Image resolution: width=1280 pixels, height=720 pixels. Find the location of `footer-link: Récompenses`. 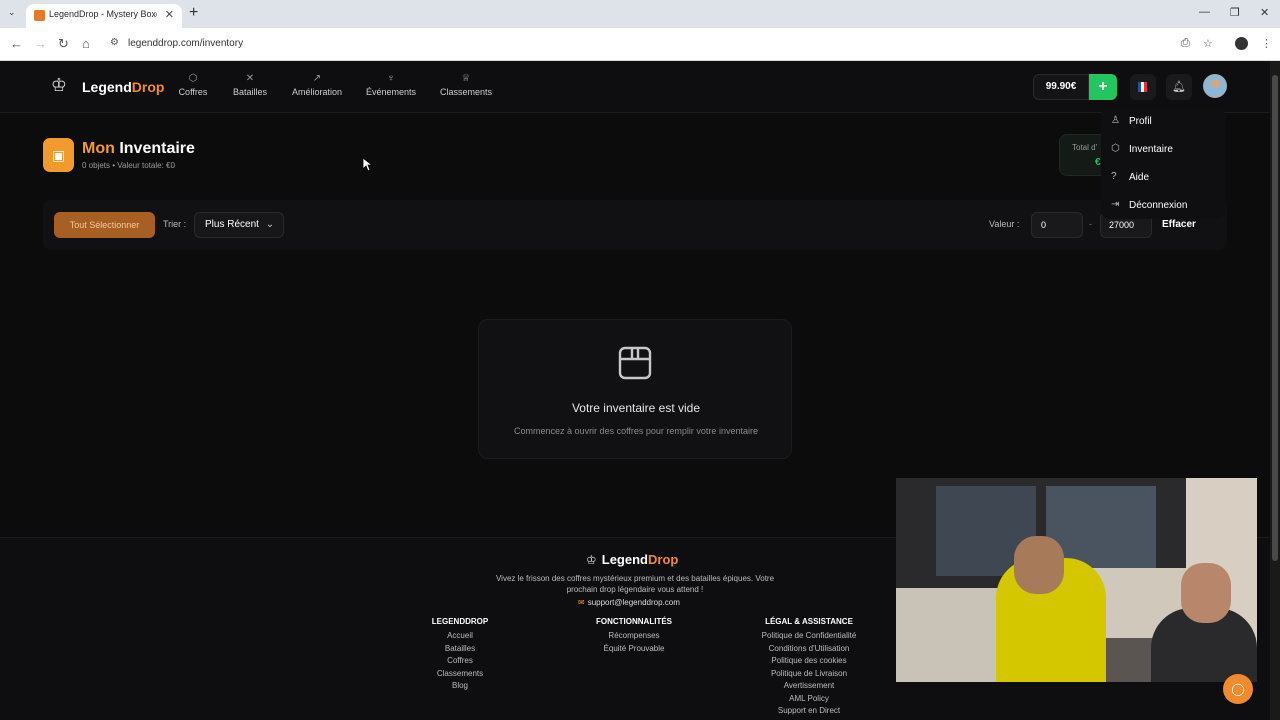

footer-link: Récompenses is located at coordinates (634, 636).